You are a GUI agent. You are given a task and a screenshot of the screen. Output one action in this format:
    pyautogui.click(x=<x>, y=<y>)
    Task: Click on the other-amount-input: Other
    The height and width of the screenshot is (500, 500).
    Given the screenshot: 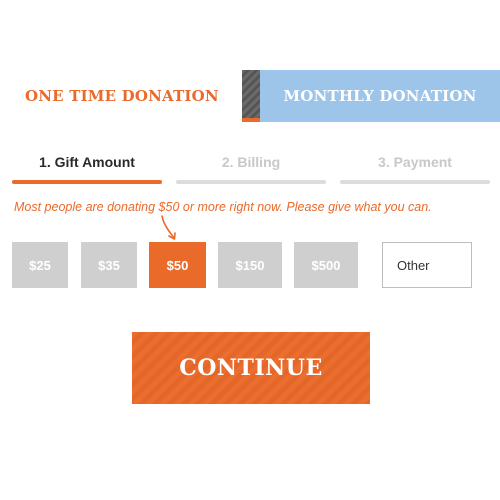 What is the action you would take?
    pyautogui.click(x=427, y=265)
    